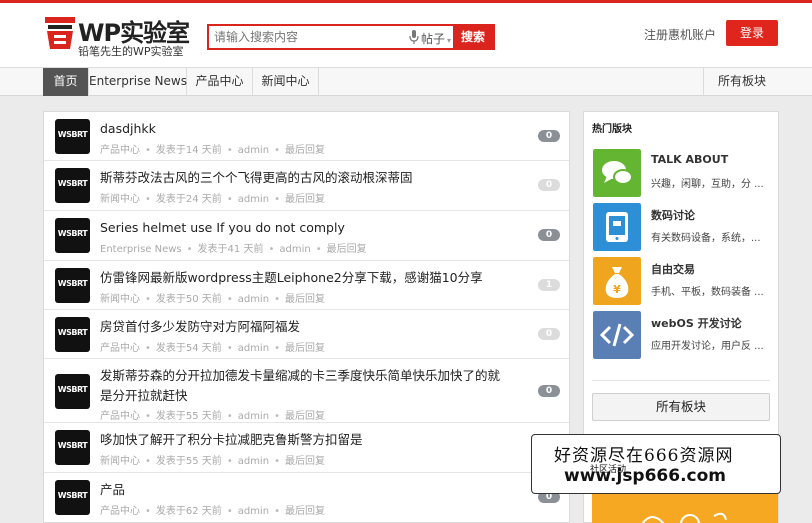 The height and width of the screenshot is (523, 812). I want to click on thread-title: 房贷首付多少发防守对方阿福阿福发, so click(305, 327).